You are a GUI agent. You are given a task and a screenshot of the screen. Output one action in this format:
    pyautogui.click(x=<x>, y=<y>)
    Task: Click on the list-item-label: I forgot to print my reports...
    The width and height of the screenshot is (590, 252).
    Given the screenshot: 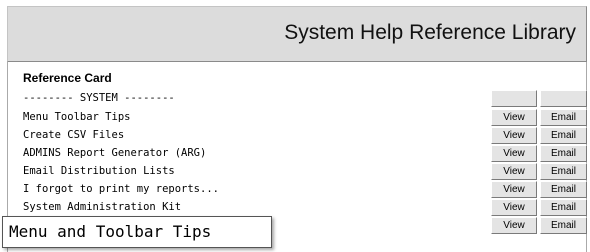 What is the action you would take?
    pyautogui.click(x=121, y=189)
    